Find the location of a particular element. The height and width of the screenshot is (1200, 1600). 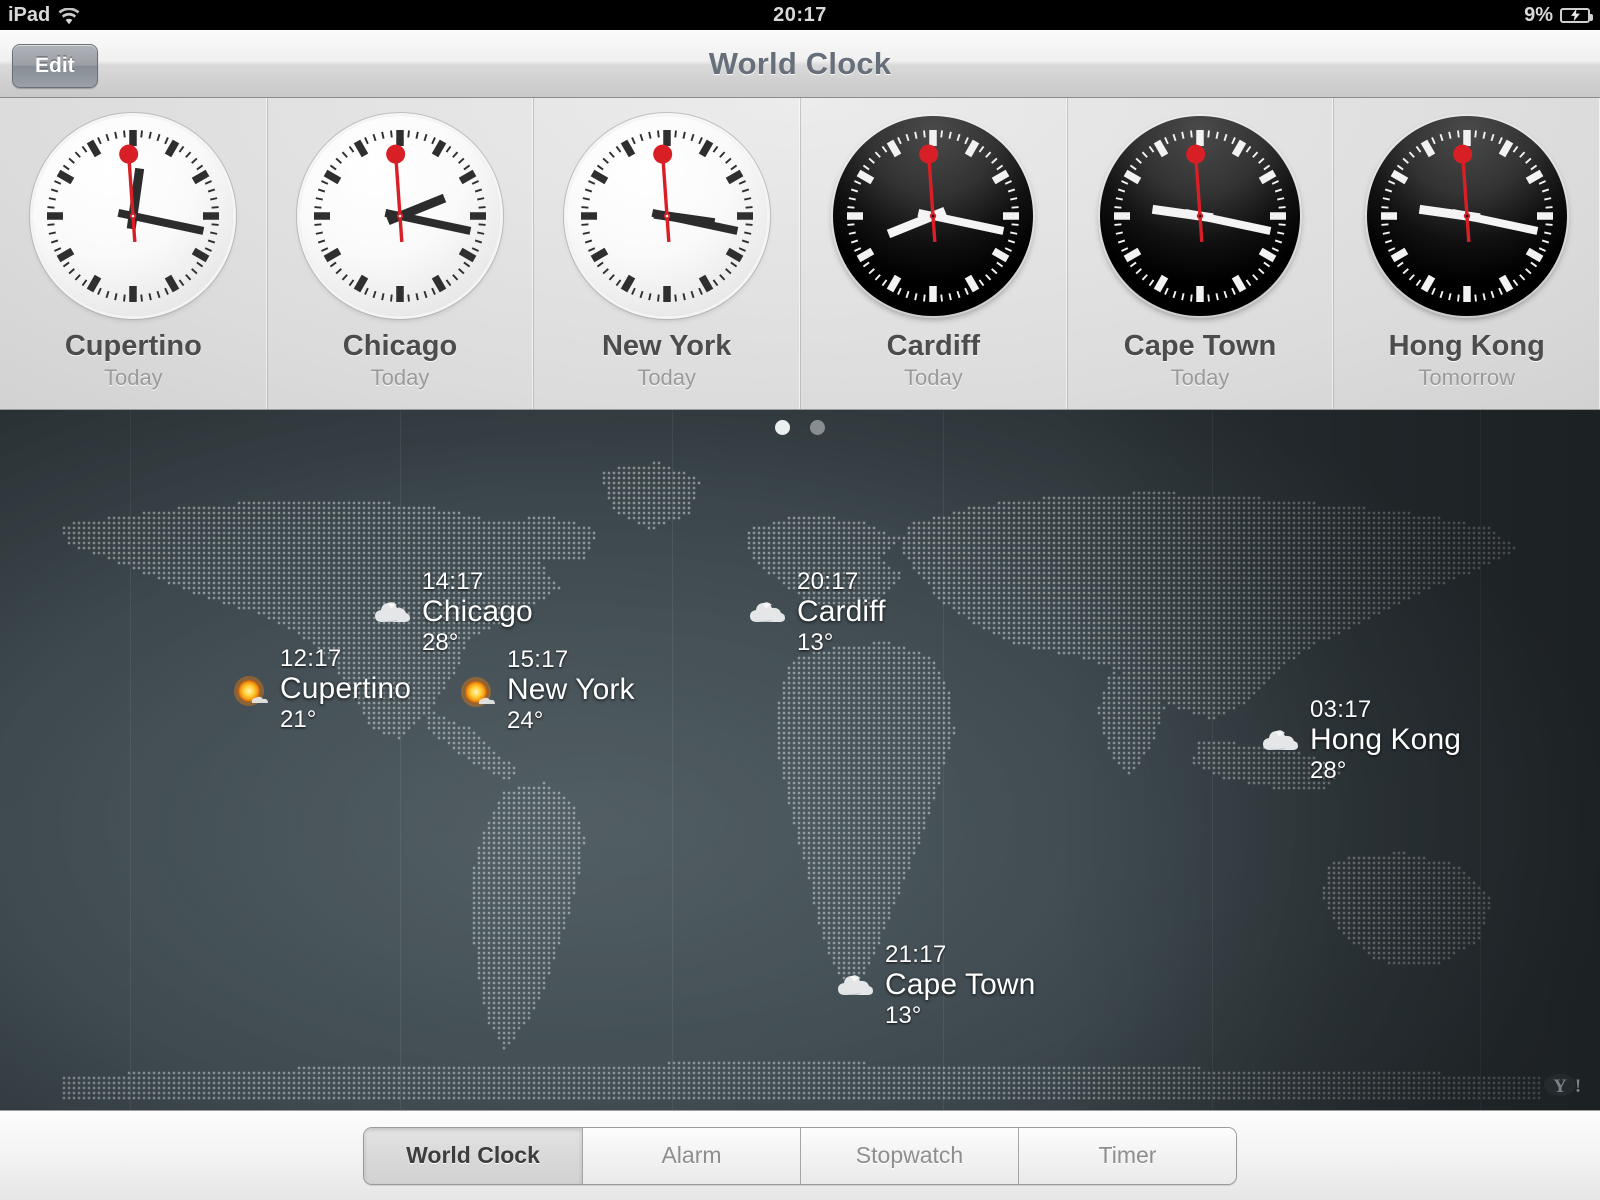

map-pin-city: Hong Kong is located at coordinates (1386, 739).